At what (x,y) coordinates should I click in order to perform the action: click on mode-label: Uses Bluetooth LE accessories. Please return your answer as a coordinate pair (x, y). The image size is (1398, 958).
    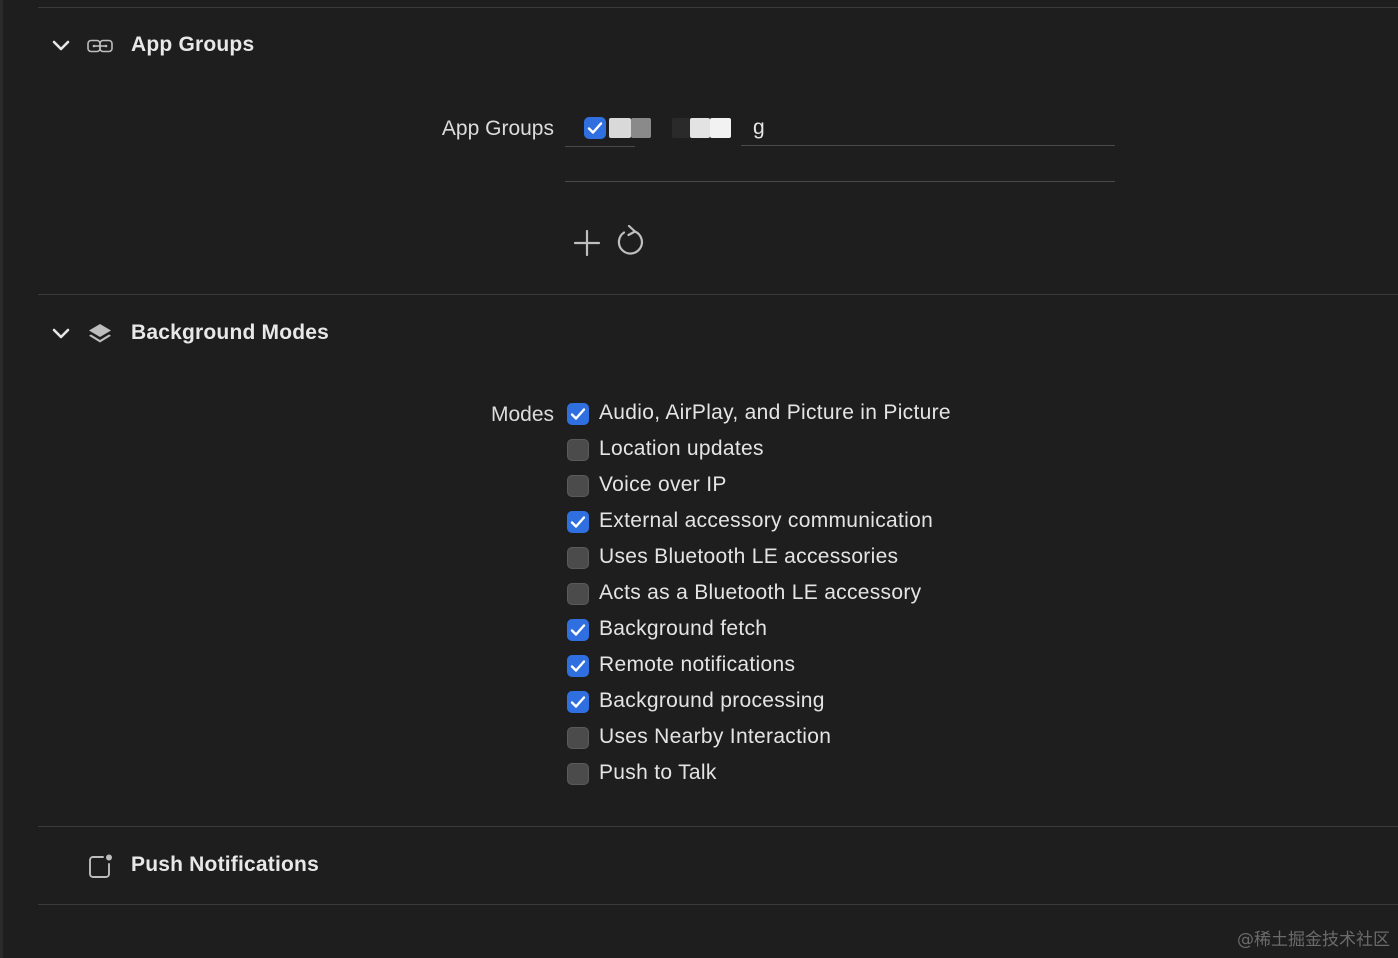
    Looking at the image, I should click on (749, 556).